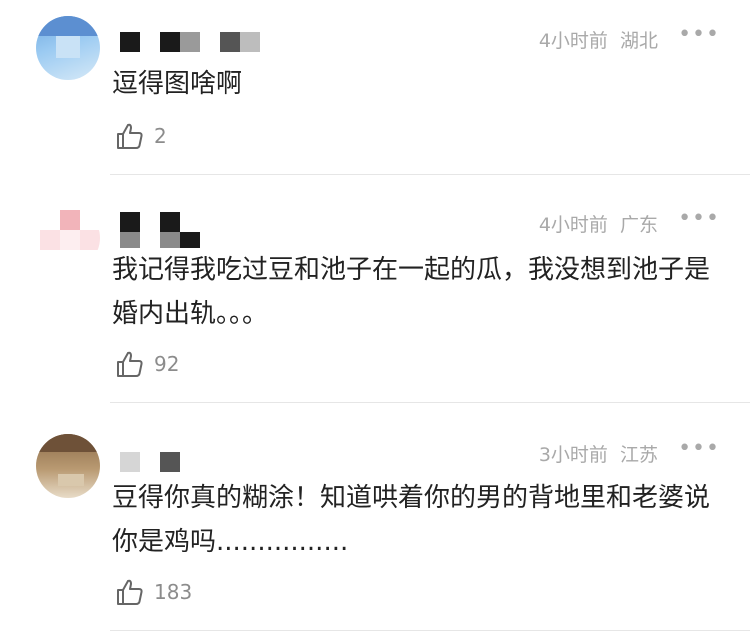  Describe the element at coordinates (173, 592) in the screenshot. I see `like-count: 183` at that location.